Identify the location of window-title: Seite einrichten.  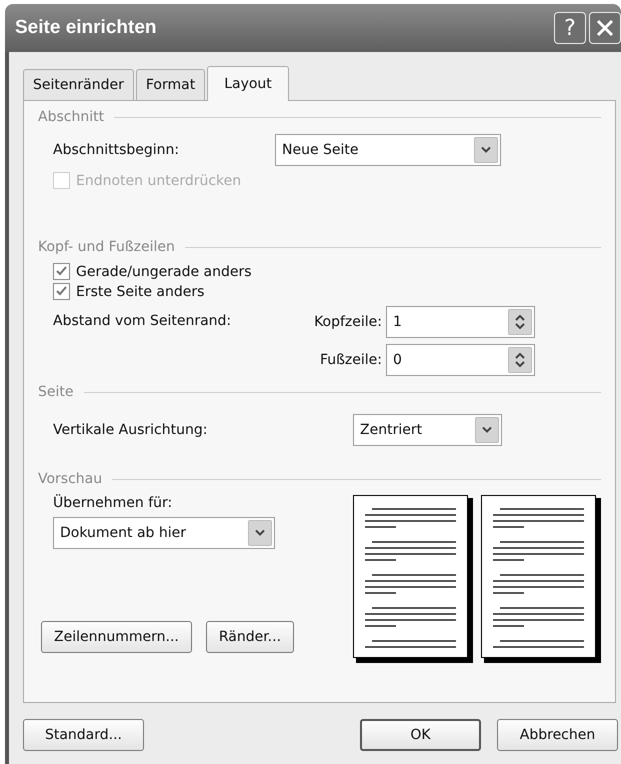
(85, 28).